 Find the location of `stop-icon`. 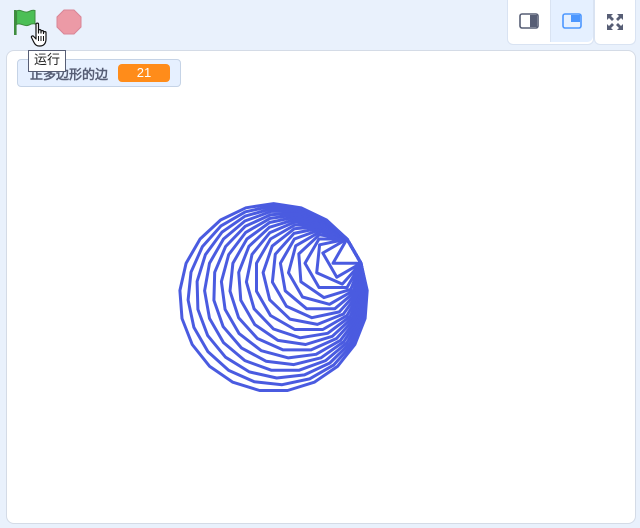

stop-icon is located at coordinates (69, 22).